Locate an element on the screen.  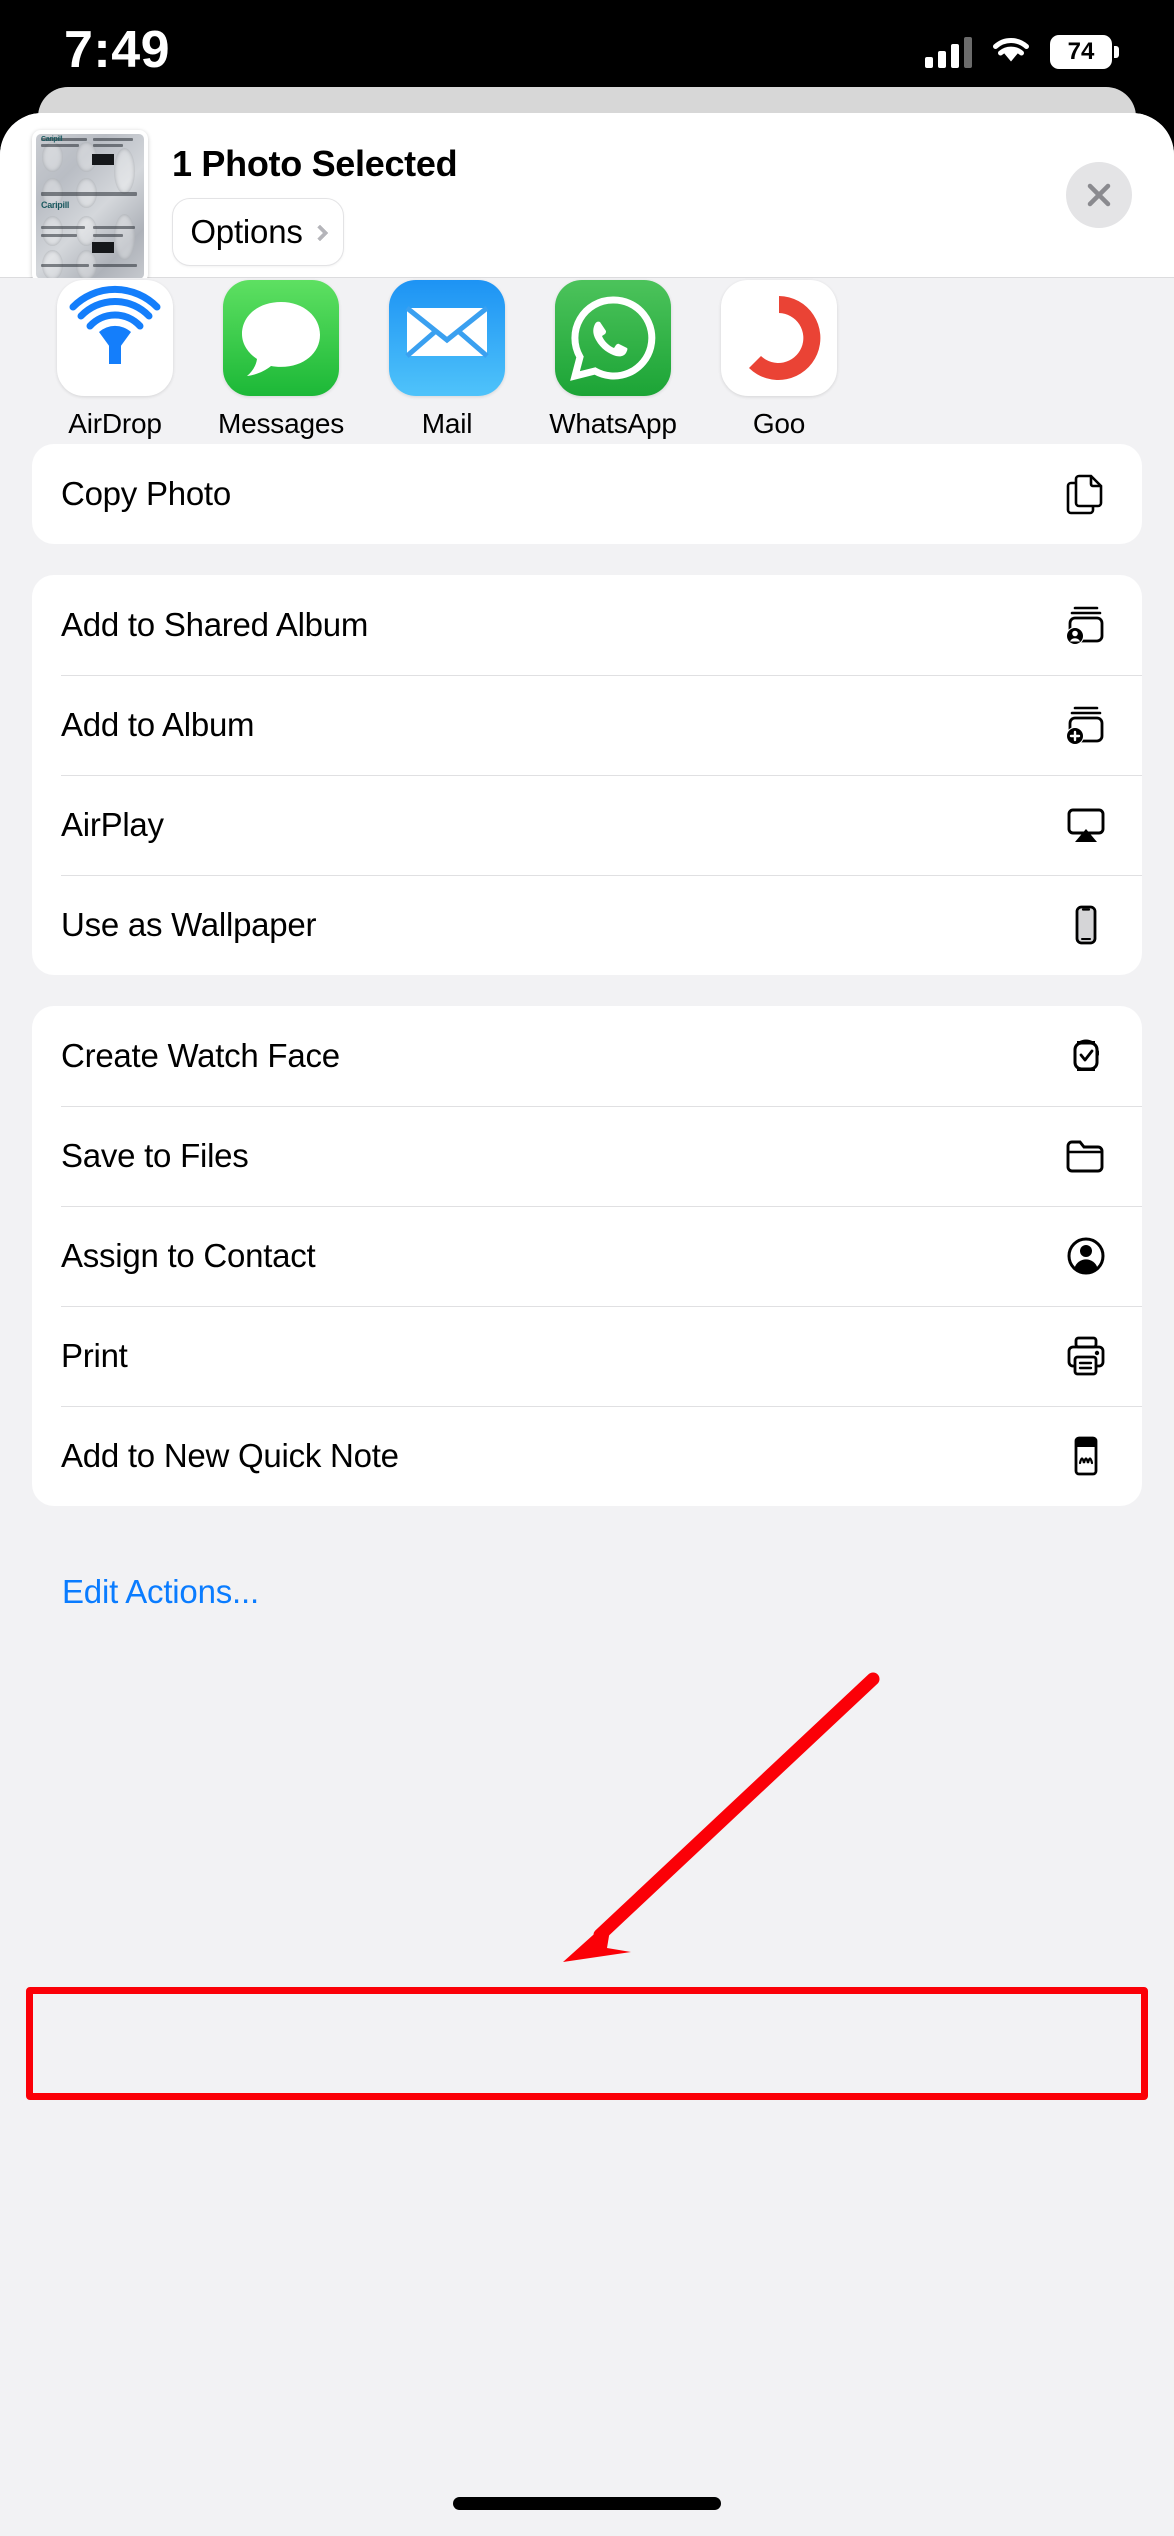
options-button: Options is located at coordinates (258, 232).